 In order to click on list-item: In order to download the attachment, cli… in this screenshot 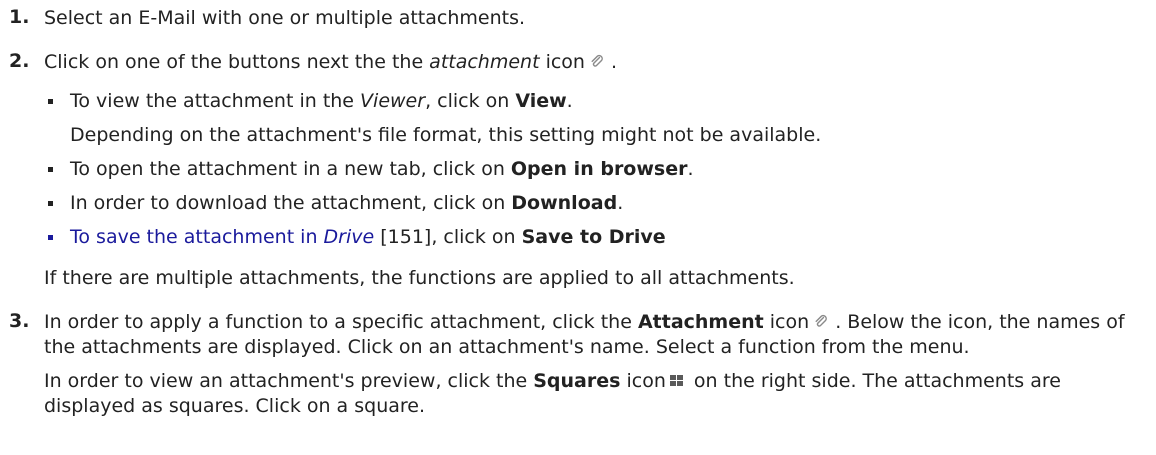, I will do `click(591, 203)`.